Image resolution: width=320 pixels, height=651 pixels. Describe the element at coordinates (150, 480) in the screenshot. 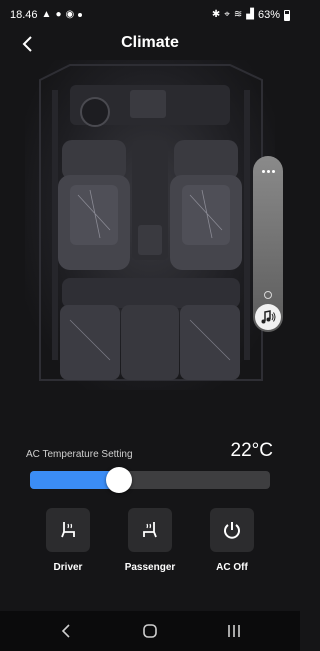

I see `temperature-slider` at that location.